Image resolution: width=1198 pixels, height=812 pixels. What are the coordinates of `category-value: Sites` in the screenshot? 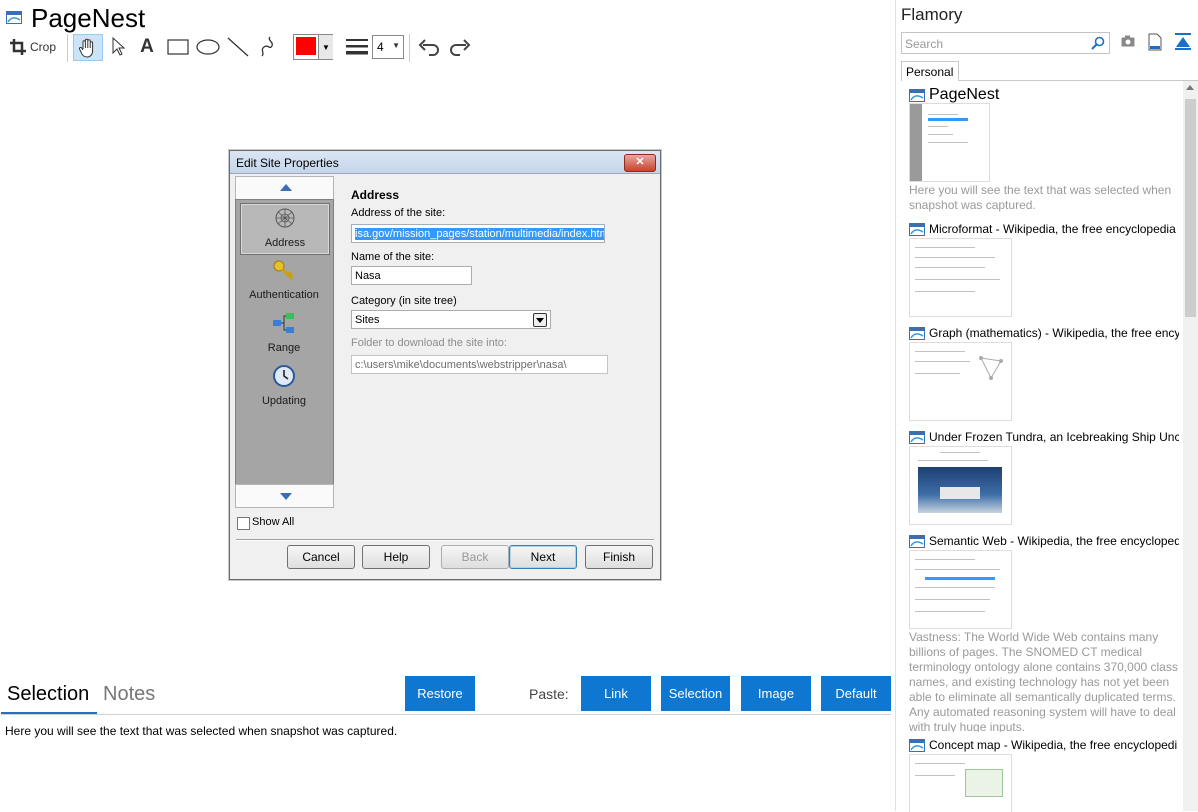 It's located at (367, 320).